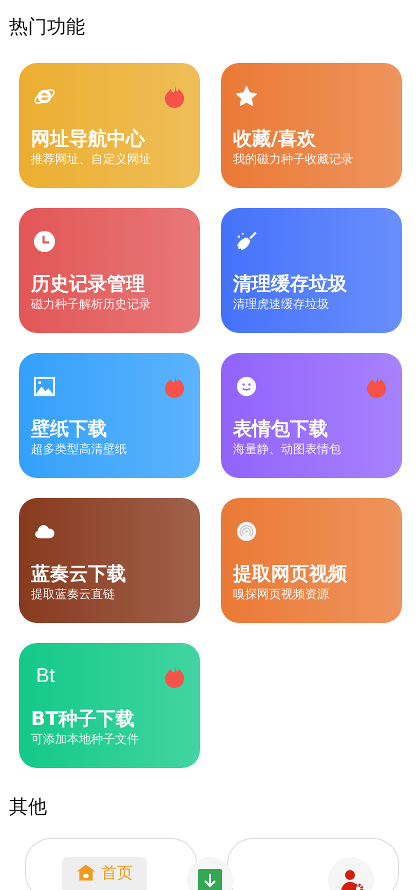  I want to click on feature-card: 表情包下载 海量静、动图表情包, so click(311, 415).